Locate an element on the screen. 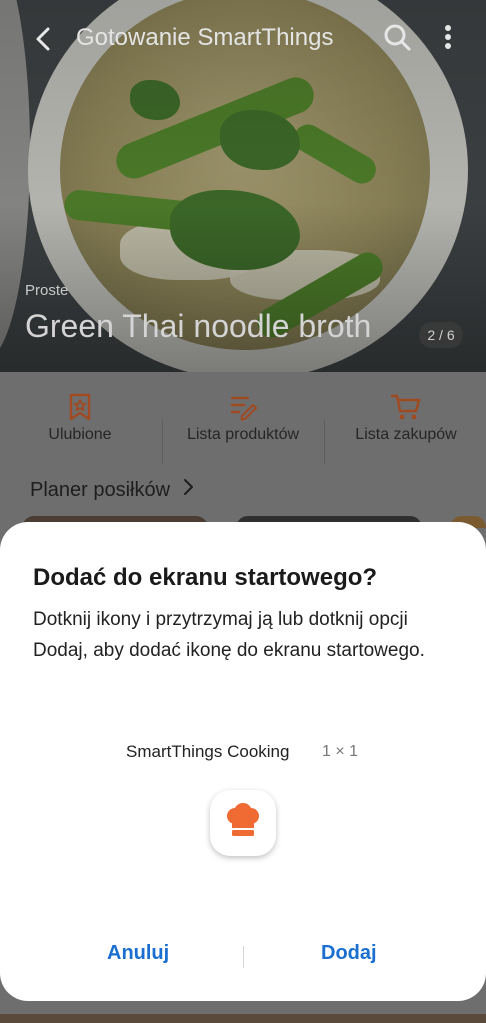 The width and height of the screenshot is (486, 1023). button-divider is located at coordinates (243, 957).